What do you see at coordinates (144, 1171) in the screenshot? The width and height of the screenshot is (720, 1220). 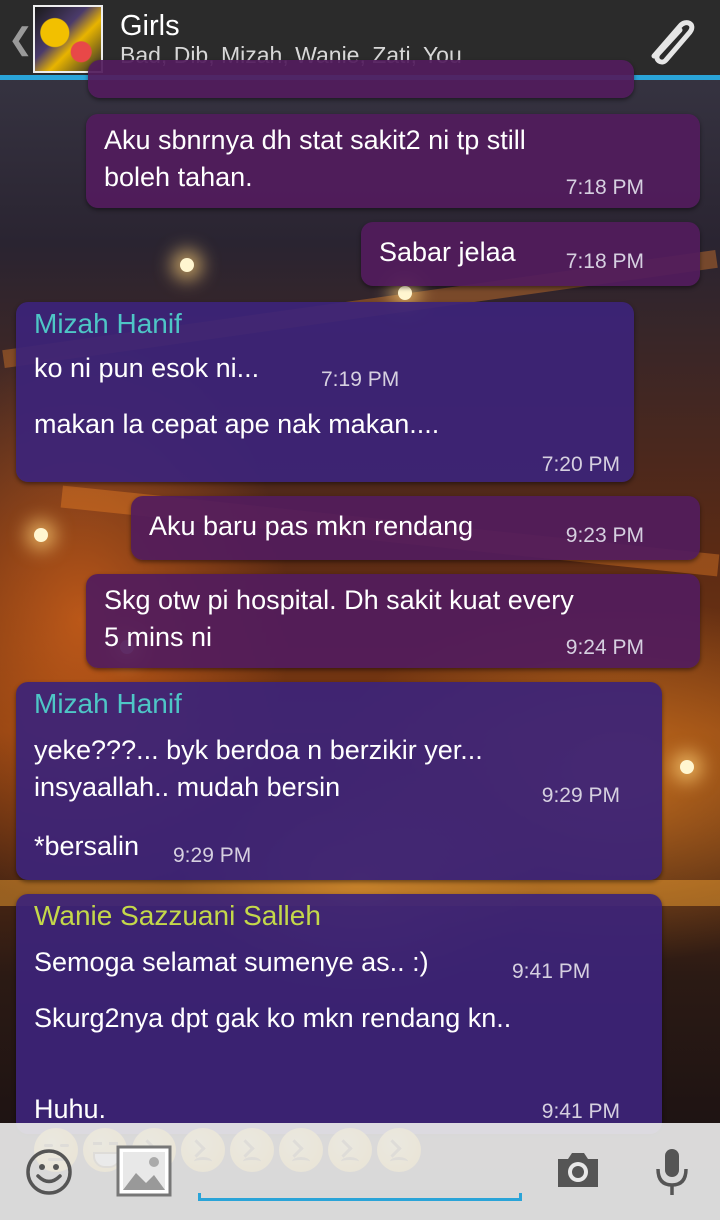 I see `image-icon` at bounding box center [144, 1171].